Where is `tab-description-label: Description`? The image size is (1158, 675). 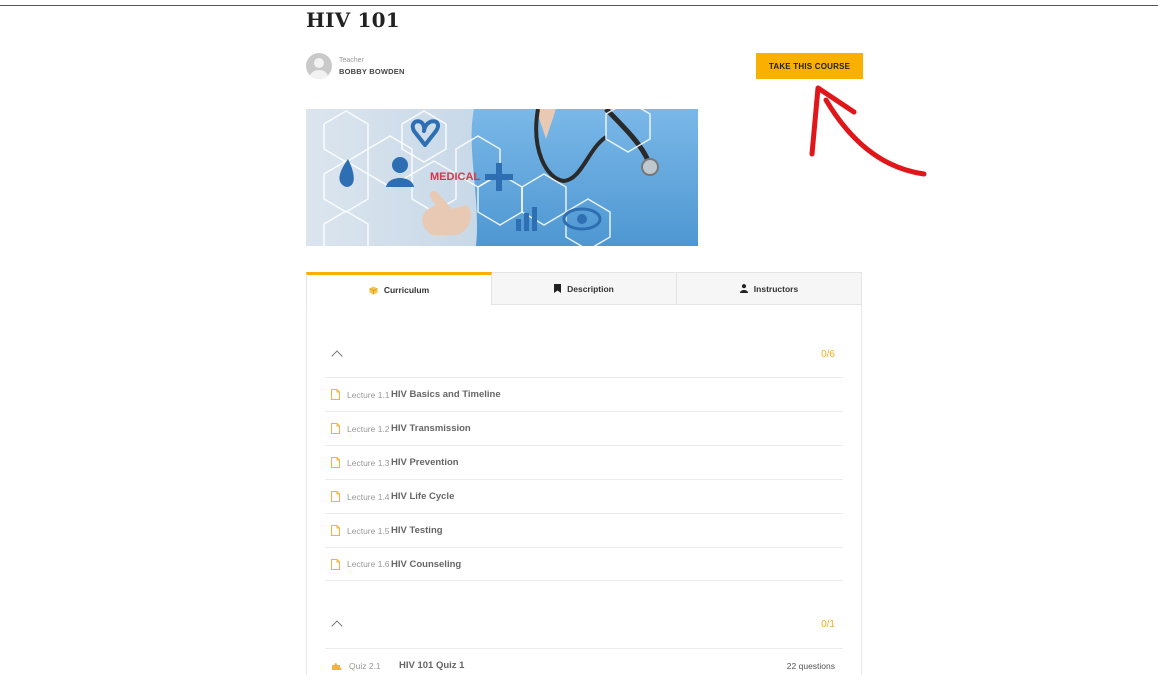
tab-description-label: Description is located at coordinates (590, 288).